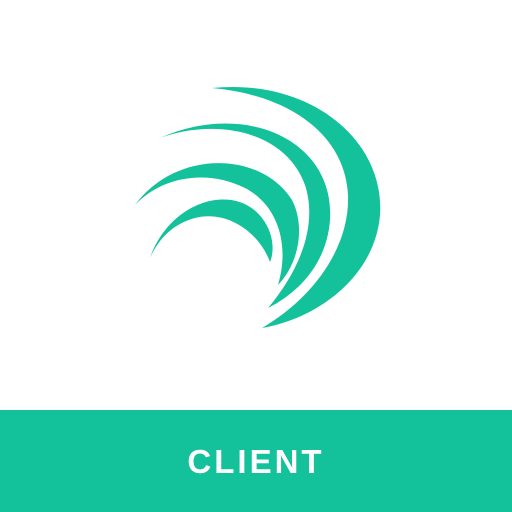  I want to click on arc-third, so click(217, 224).